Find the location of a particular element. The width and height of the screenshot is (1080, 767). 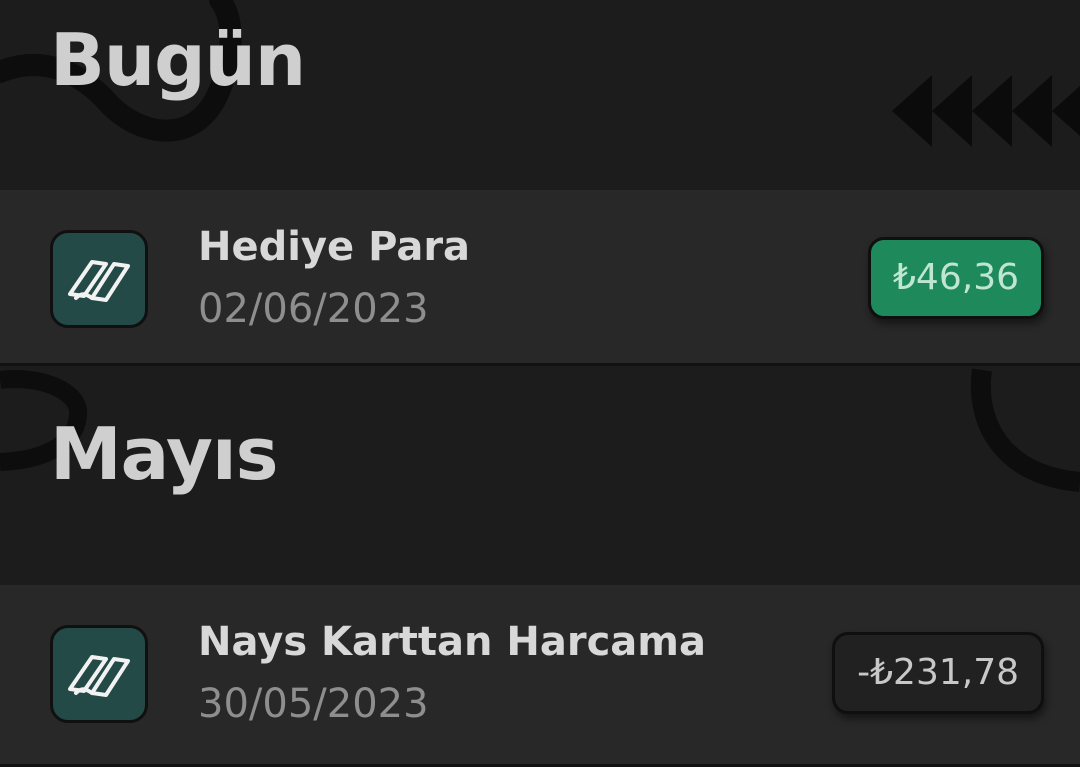

section-title-may: Mayıs is located at coordinates (164, 454).